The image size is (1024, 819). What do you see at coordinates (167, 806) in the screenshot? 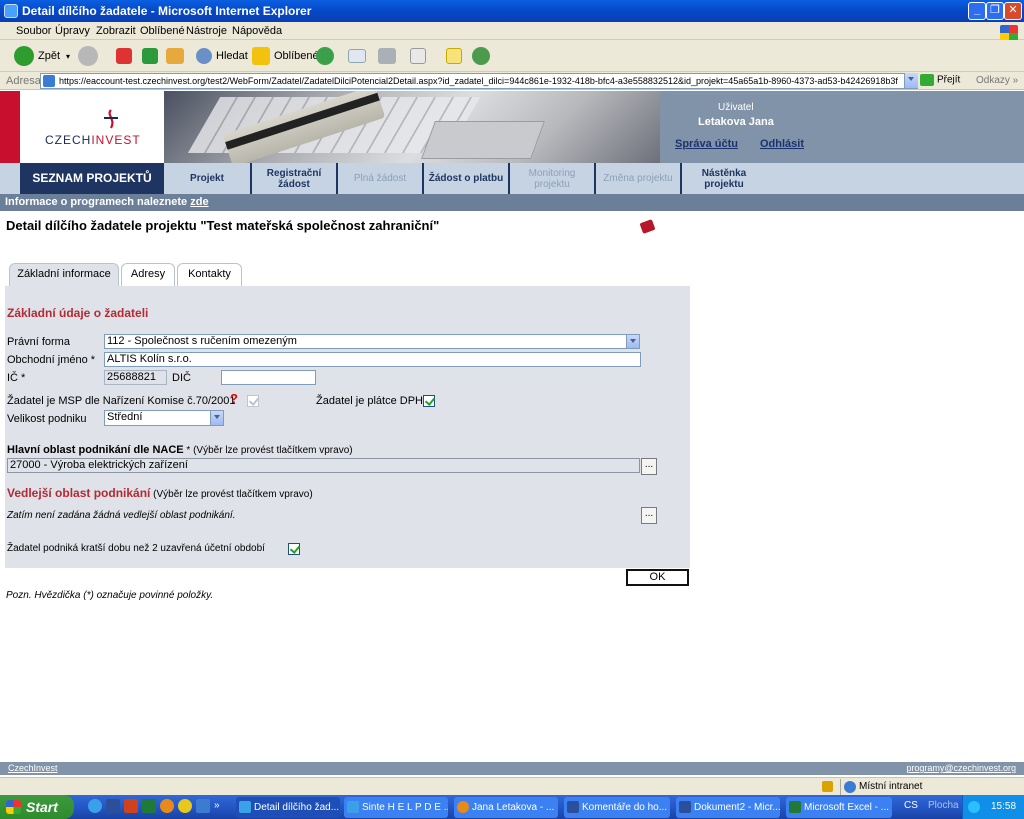
I see `app-quicklaunch-icon` at bounding box center [167, 806].